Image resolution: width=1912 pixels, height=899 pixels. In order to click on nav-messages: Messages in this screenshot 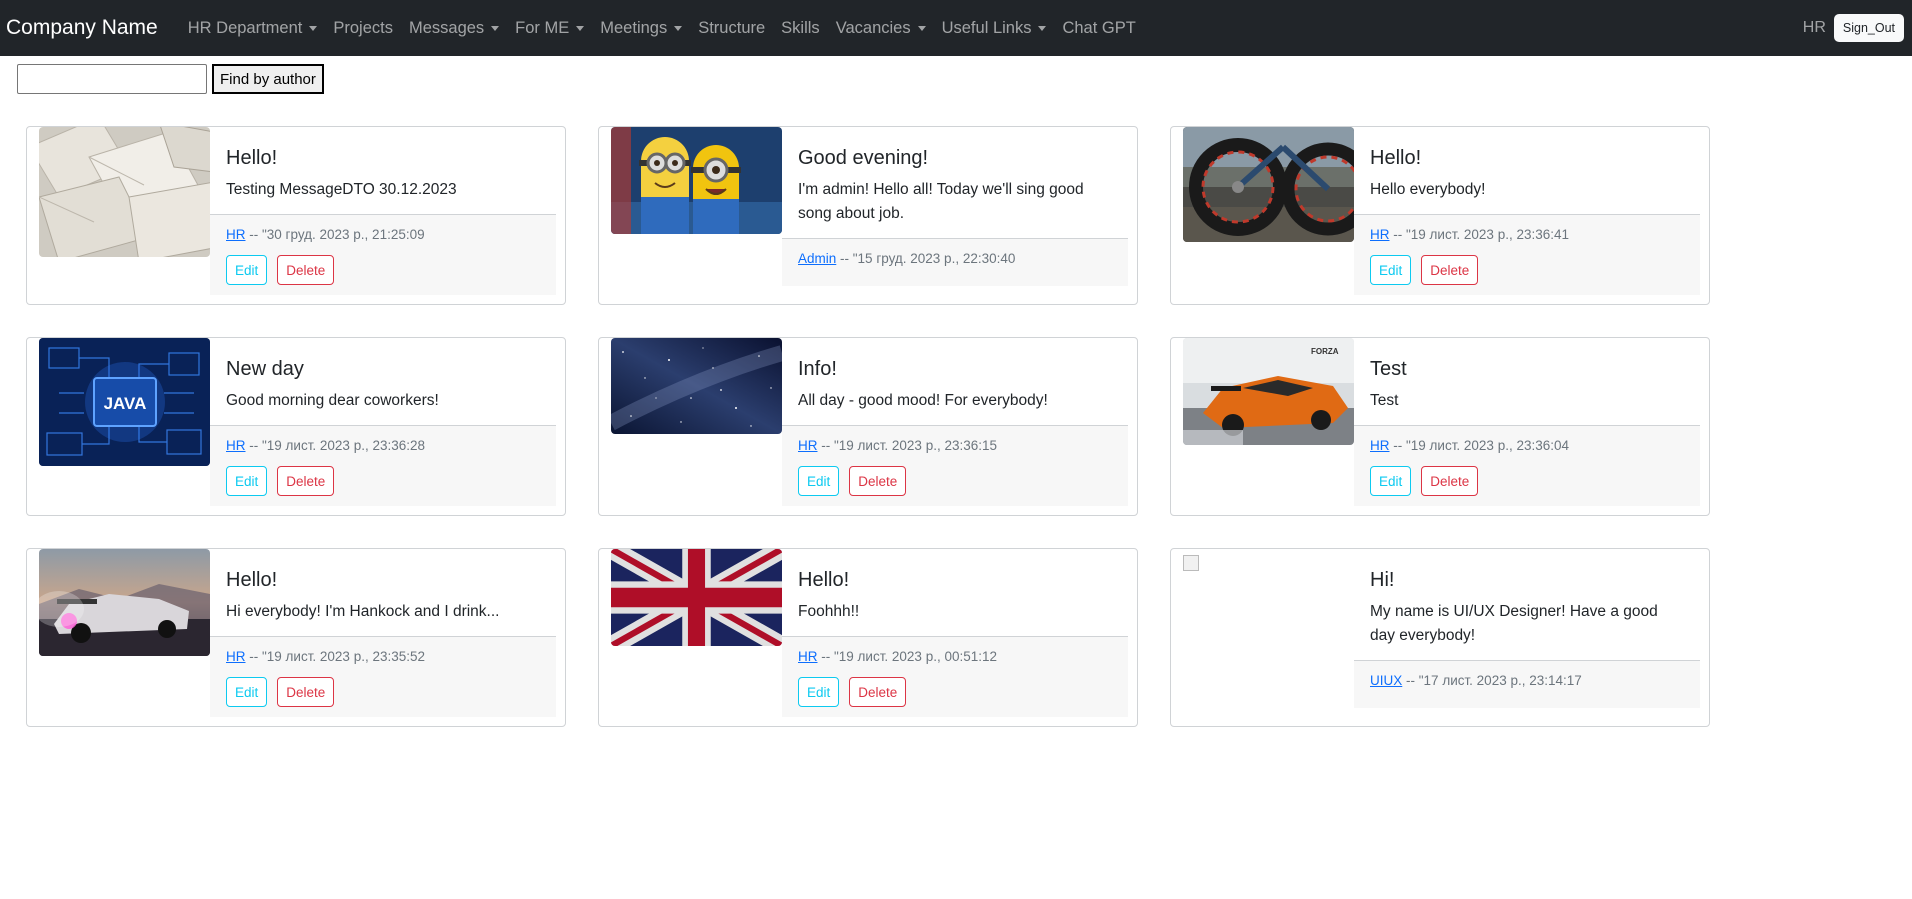, I will do `click(454, 28)`.